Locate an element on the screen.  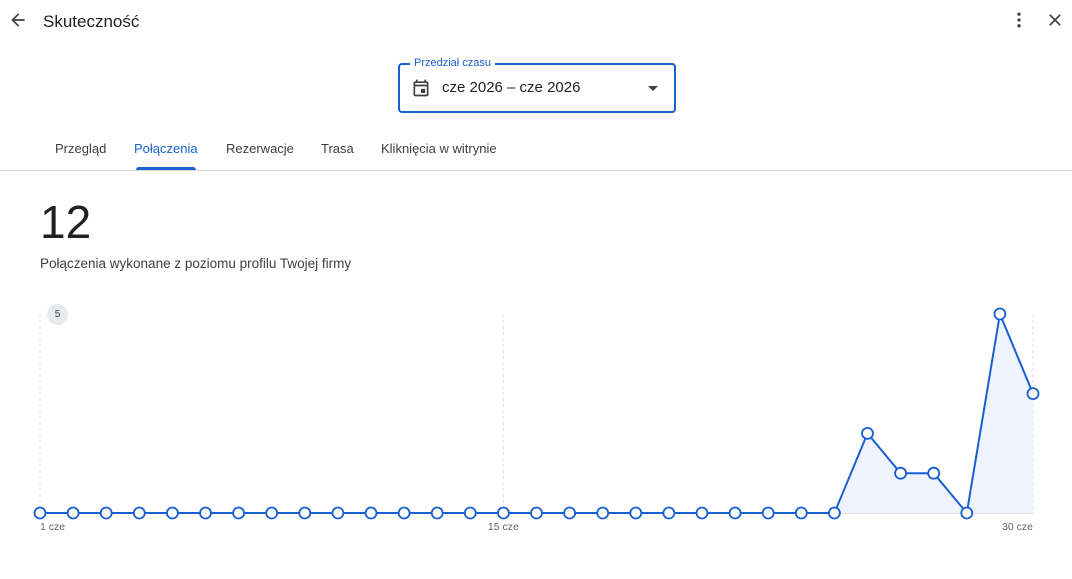
close-button is located at coordinates (1055, 22).